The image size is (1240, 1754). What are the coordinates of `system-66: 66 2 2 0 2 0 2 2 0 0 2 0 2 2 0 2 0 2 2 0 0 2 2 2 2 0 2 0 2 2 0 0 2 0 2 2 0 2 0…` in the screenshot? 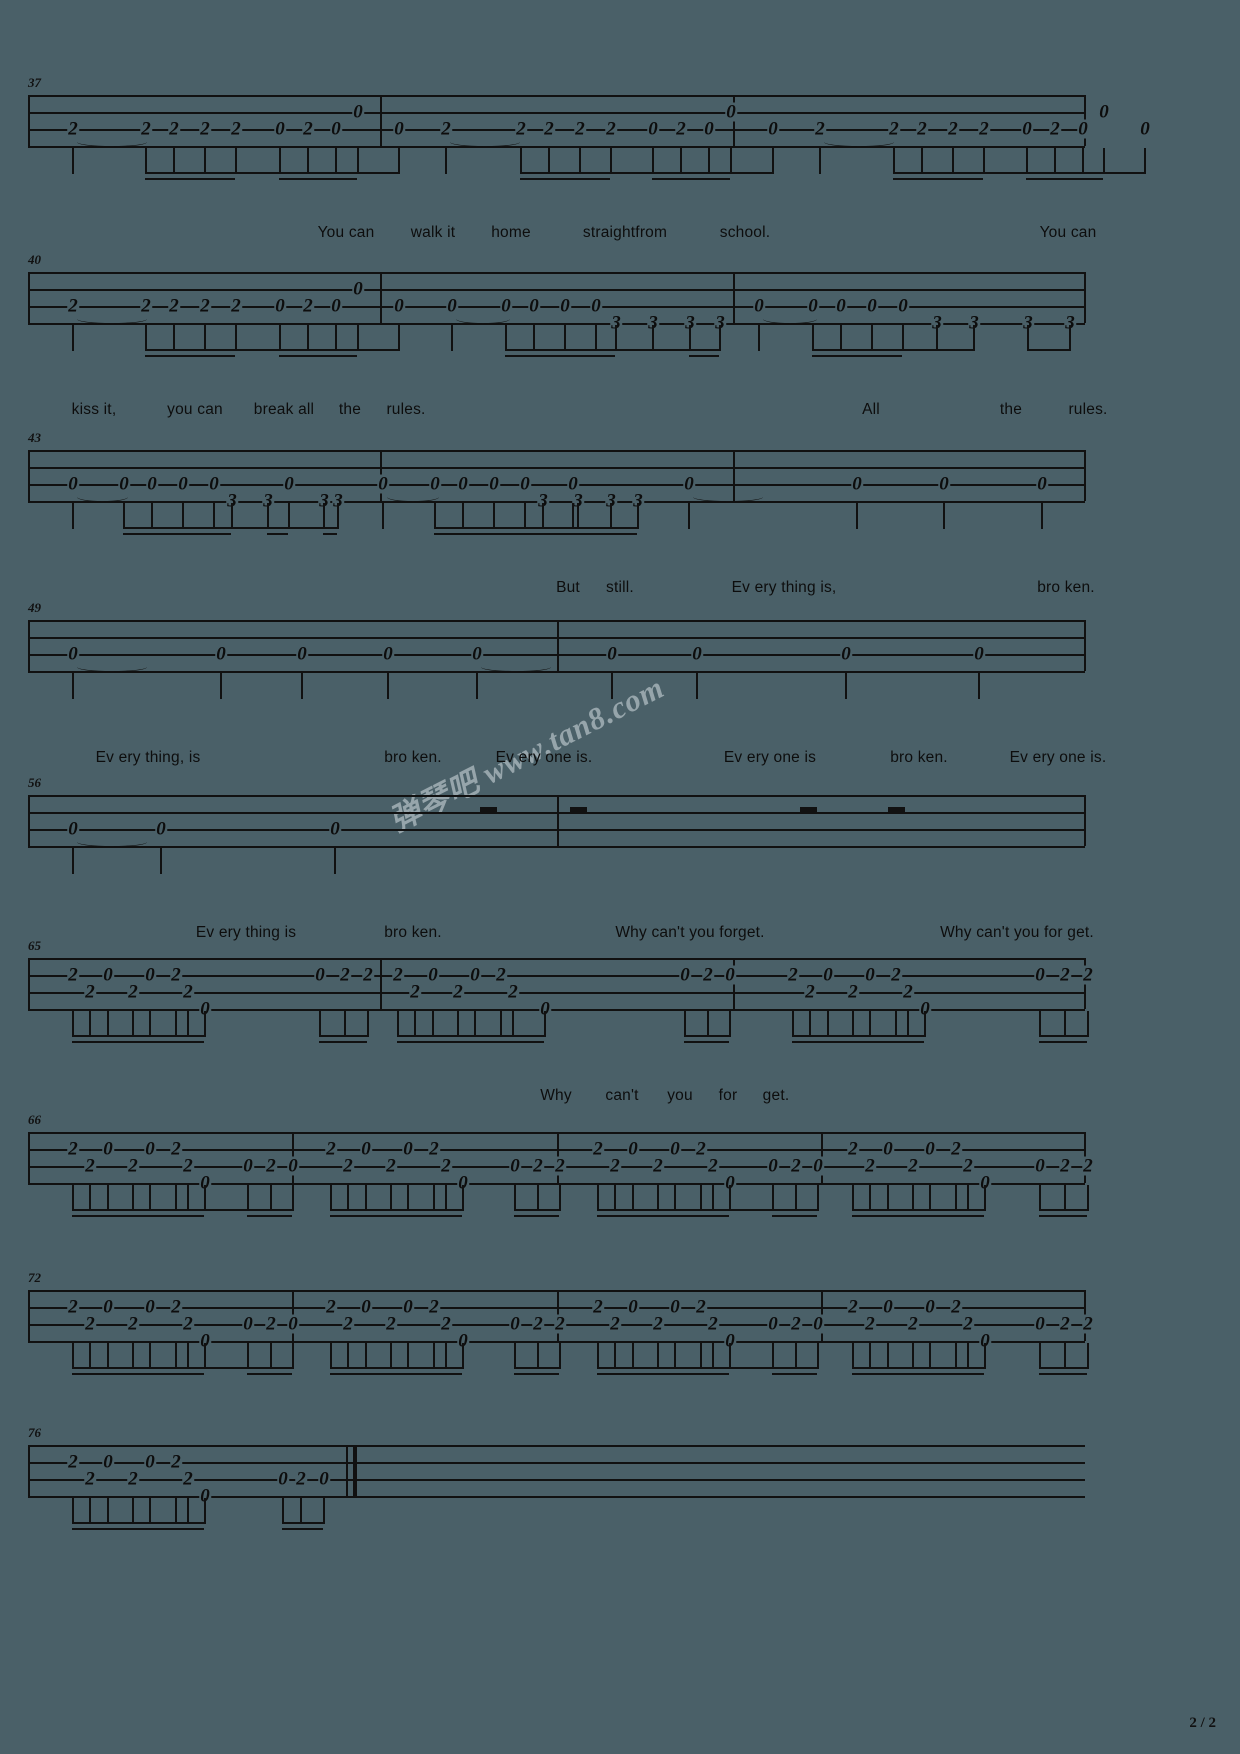 It's located at (561, 1197).